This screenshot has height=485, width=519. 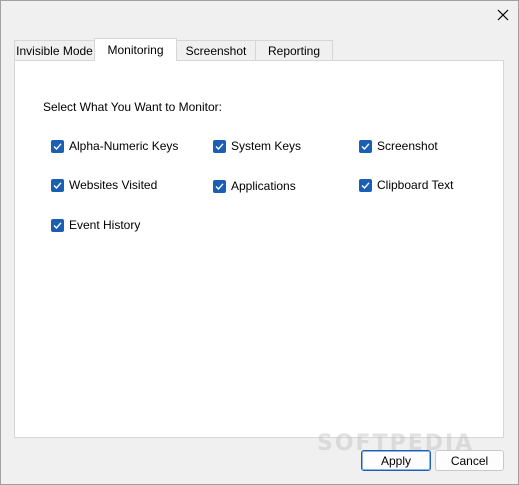 I want to click on tab-label: Invisible Mode, so click(x=54, y=50).